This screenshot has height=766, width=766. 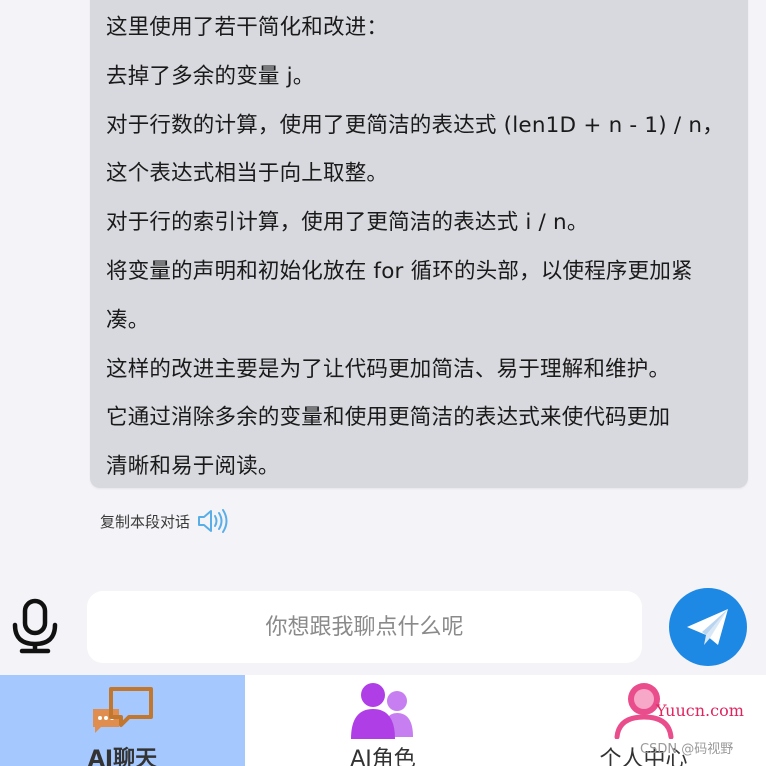 I want to click on nav-item-ai-role: AI角色, so click(x=383, y=720).